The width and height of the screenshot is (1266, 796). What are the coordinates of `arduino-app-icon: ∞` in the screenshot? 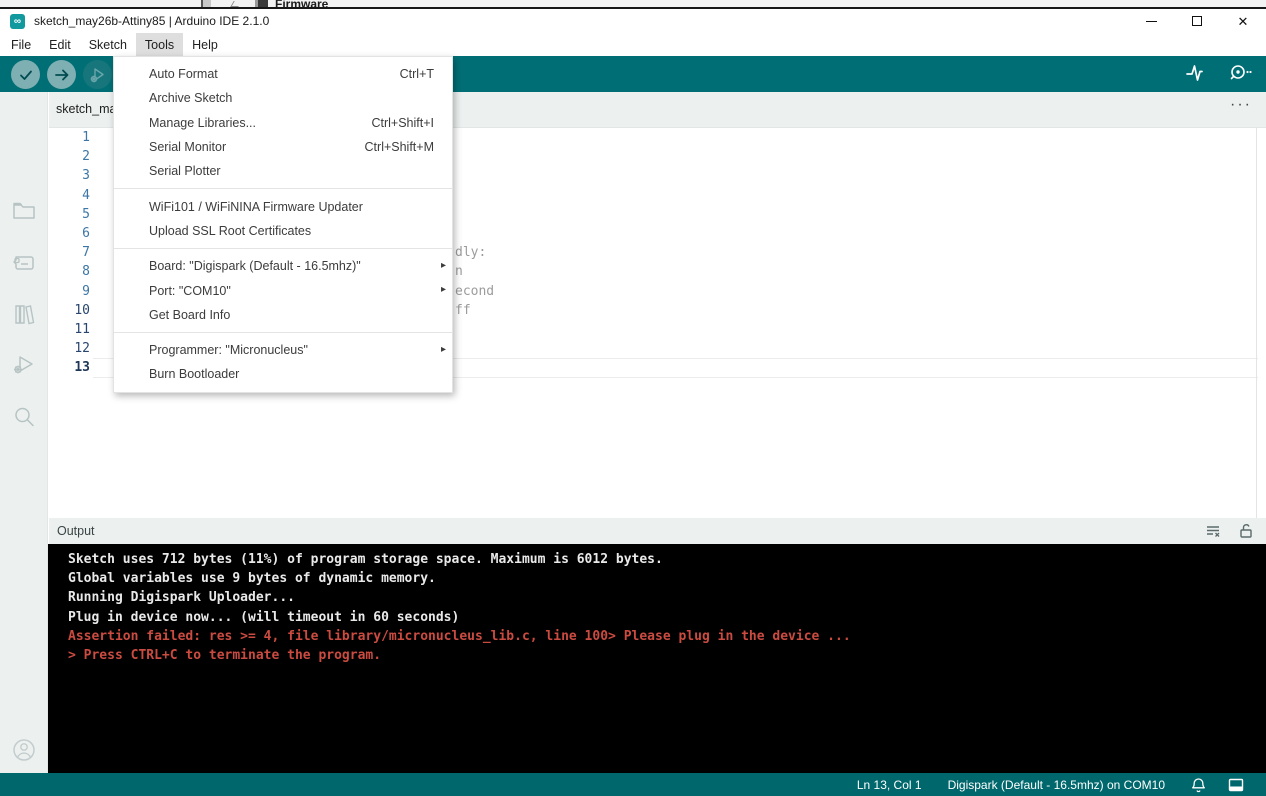 It's located at (17, 21).